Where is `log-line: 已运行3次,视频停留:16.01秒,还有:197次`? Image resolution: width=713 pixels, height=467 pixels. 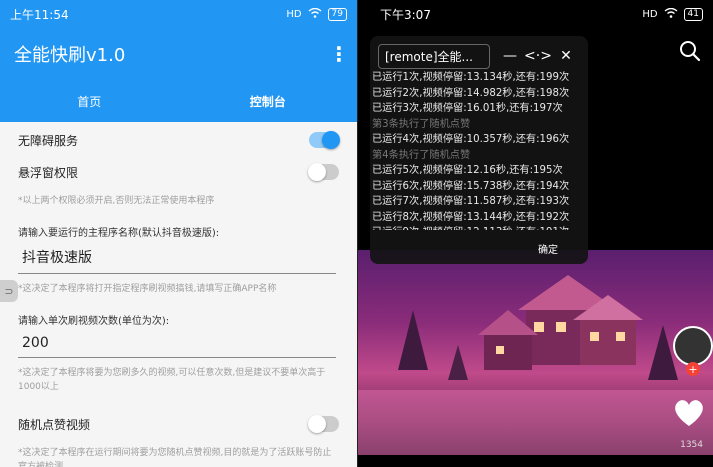
log-line: 已运行3次,视频停留:16.01秒,还有:197次 is located at coordinates (467, 108).